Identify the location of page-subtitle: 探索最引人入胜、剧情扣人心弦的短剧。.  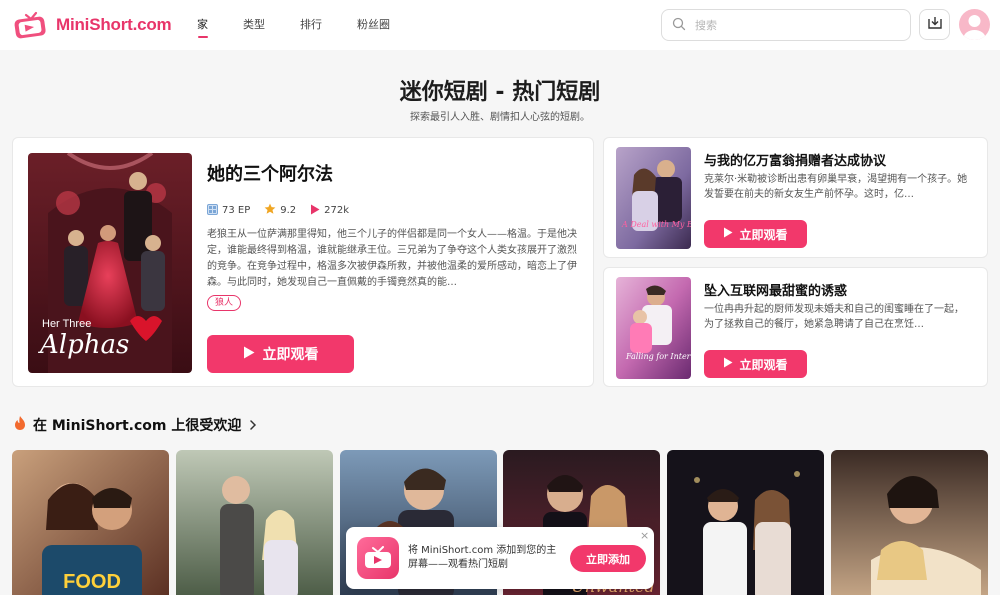
(500, 117).